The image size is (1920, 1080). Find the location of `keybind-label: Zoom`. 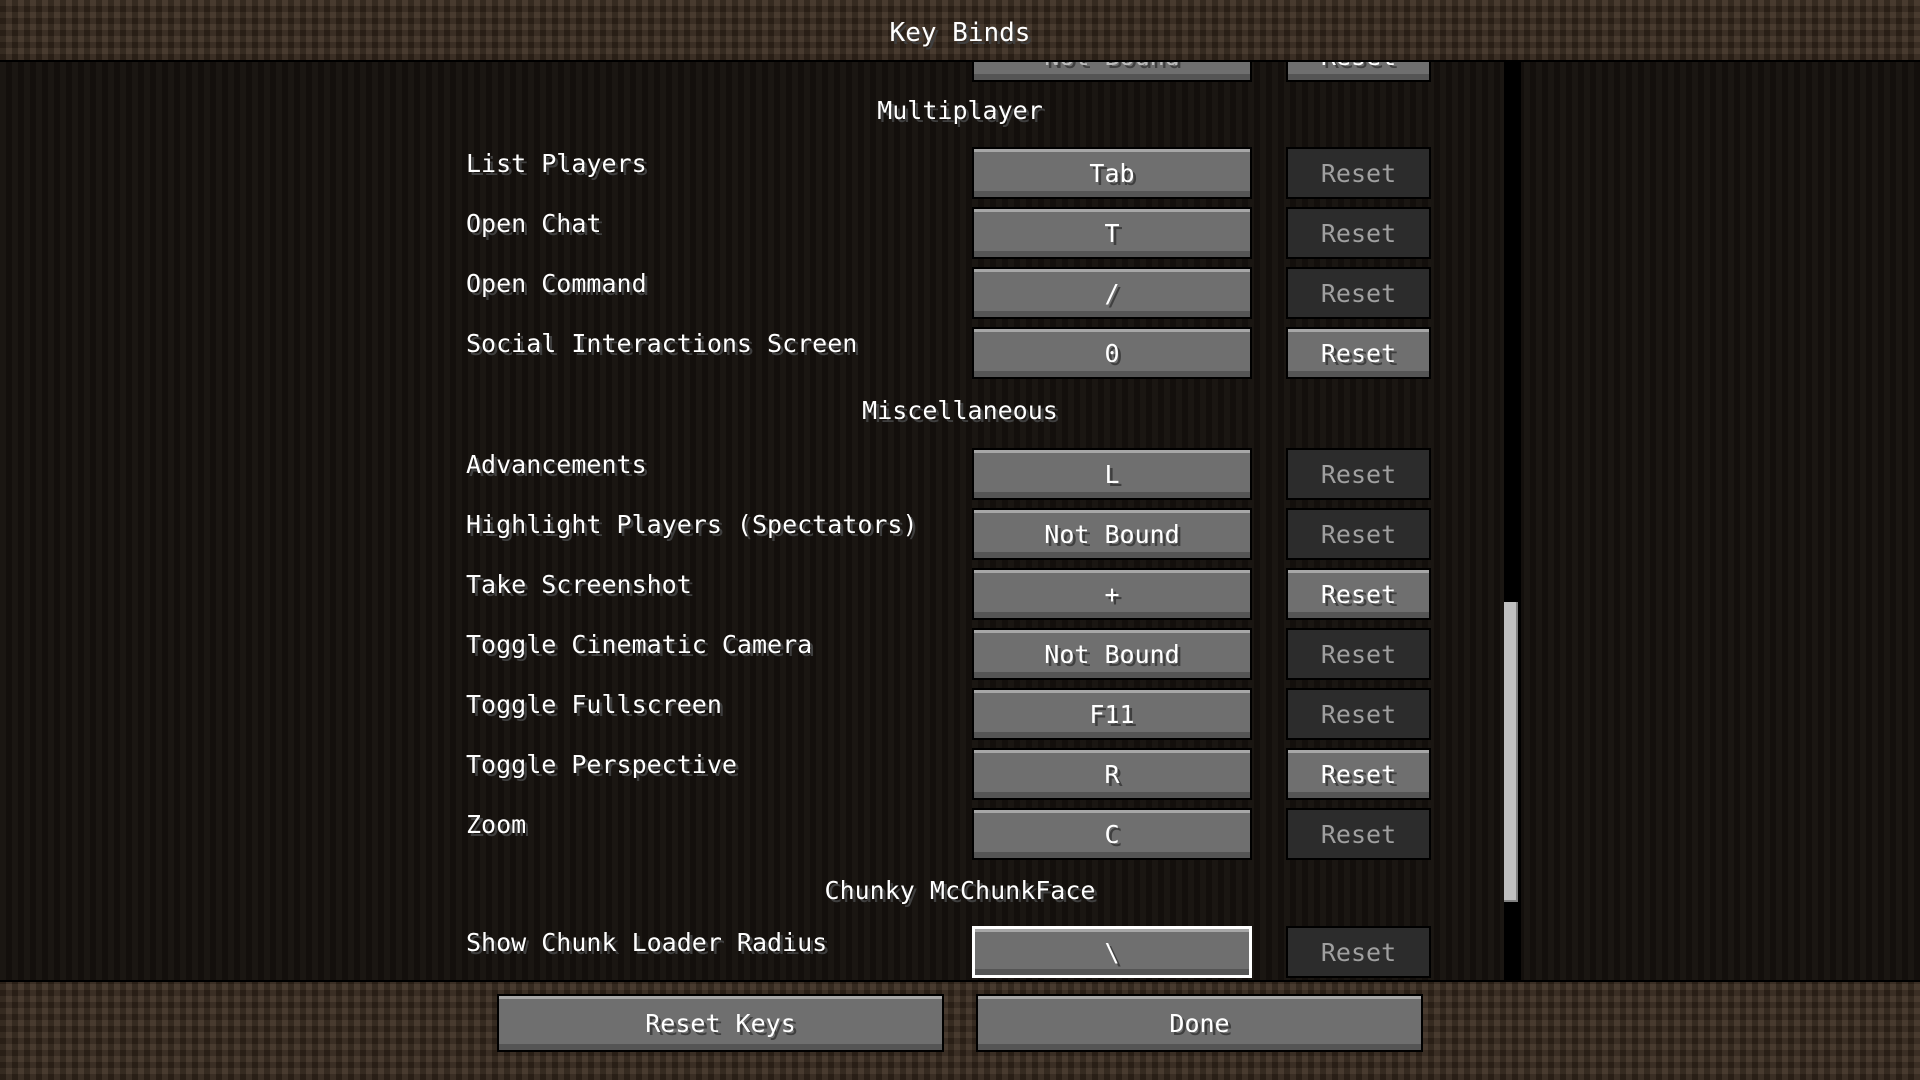

keybind-label: Zoom is located at coordinates (496, 824).